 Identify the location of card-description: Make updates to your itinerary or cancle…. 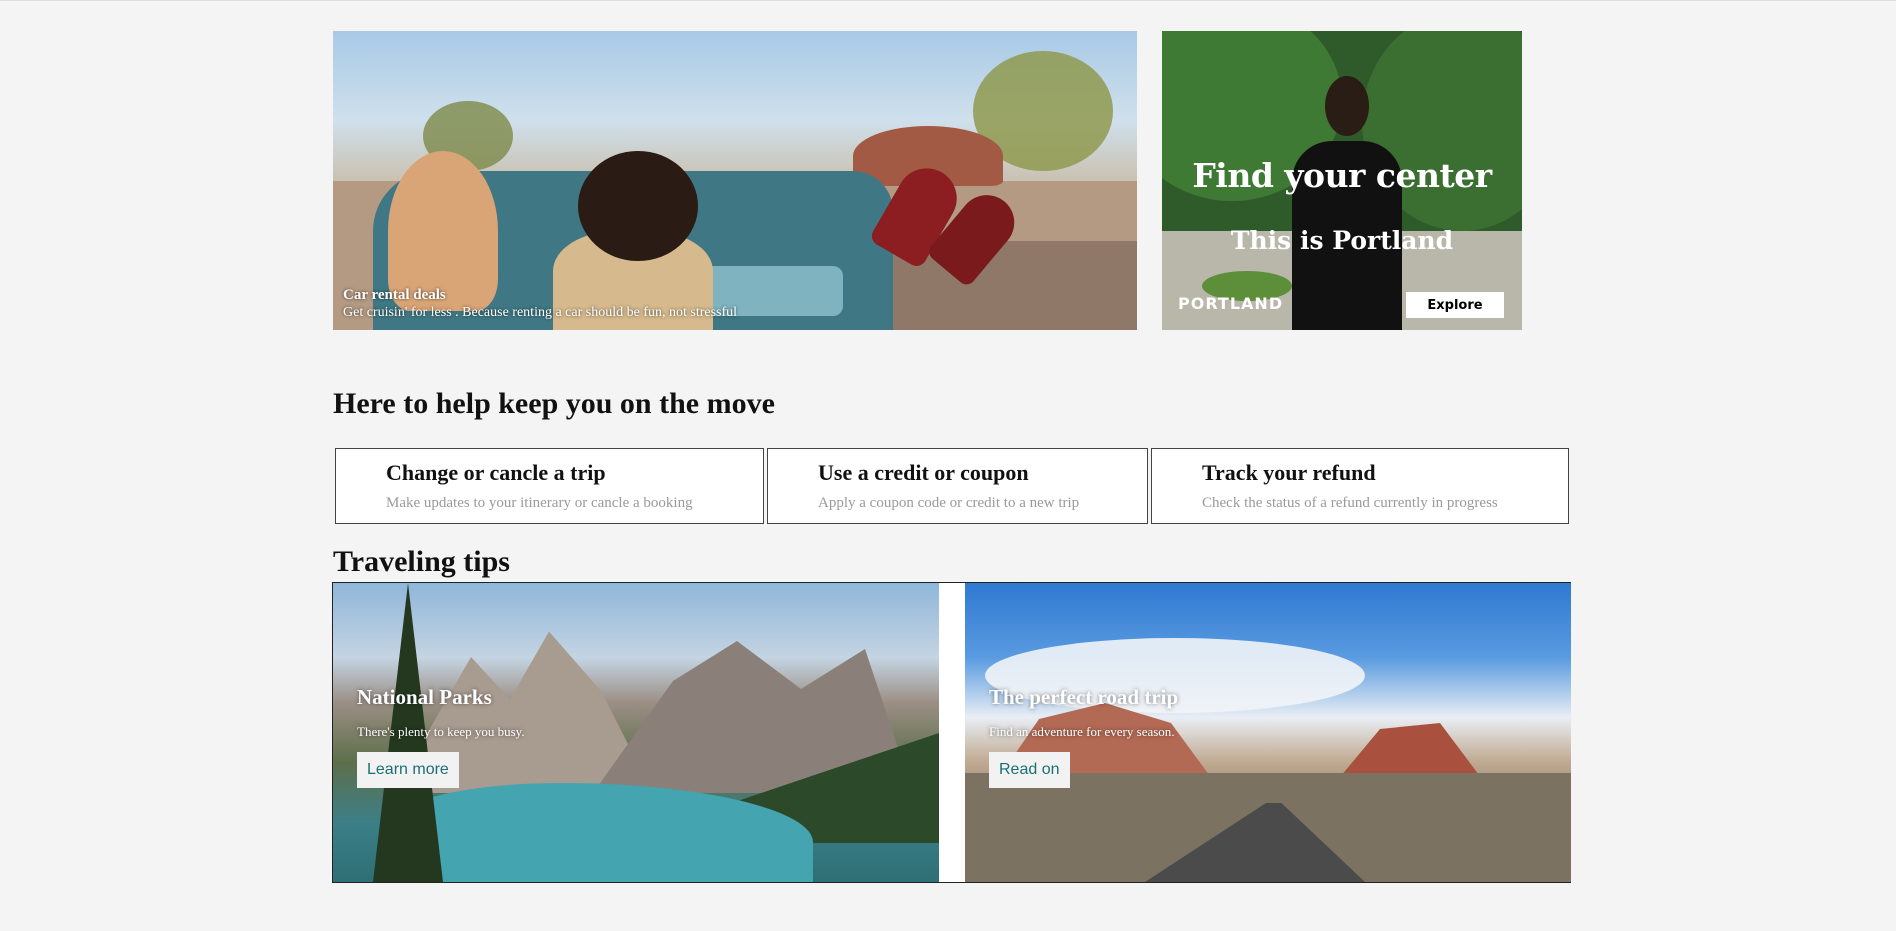
(539, 503).